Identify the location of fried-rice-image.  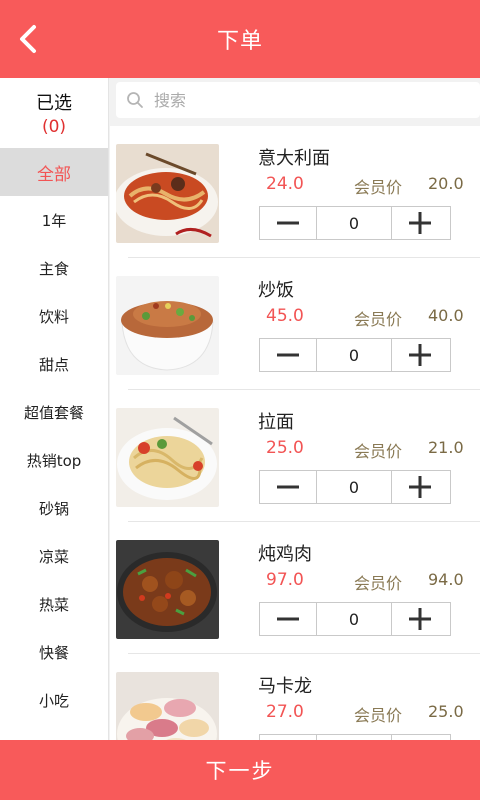
(167, 325).